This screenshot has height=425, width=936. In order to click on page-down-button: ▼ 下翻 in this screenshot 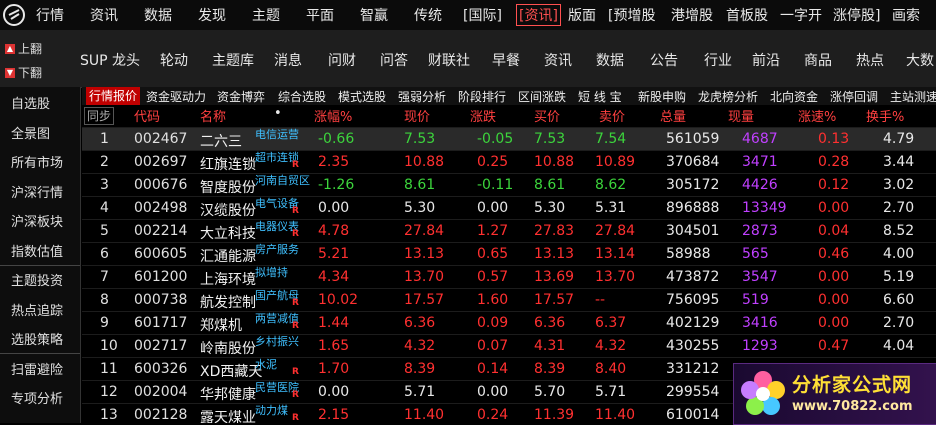, I will do `click(23, 72)`.